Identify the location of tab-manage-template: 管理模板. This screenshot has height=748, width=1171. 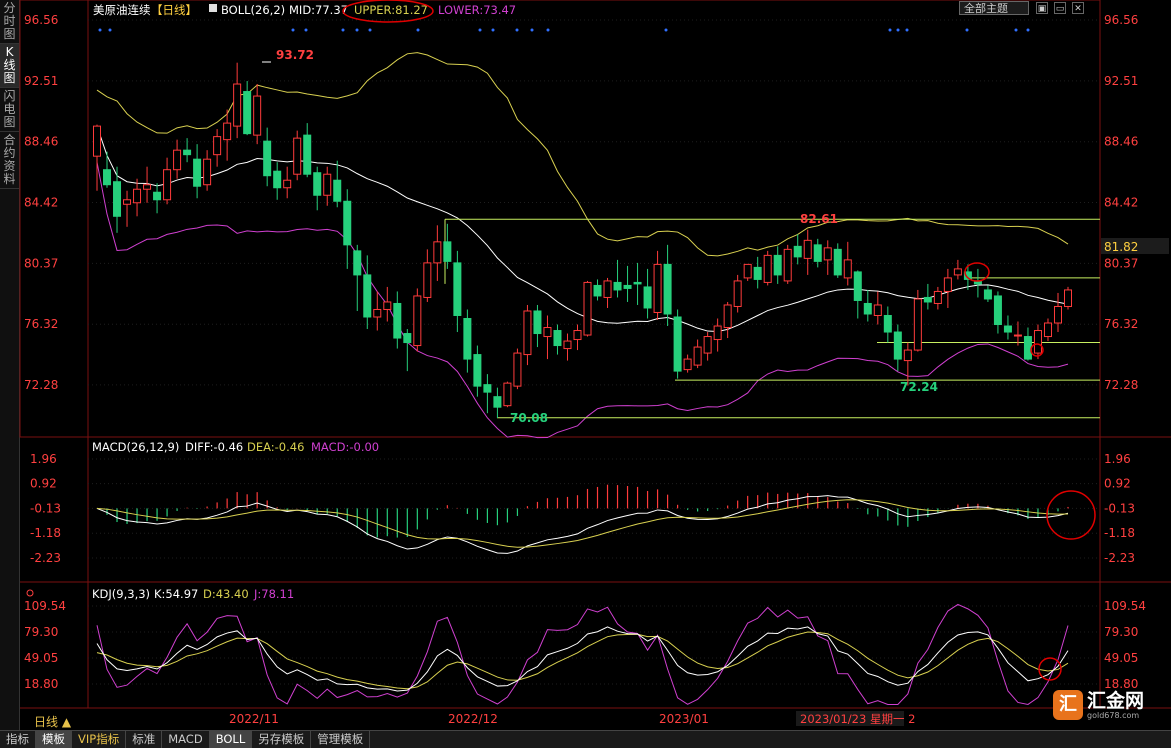
(341, 739).